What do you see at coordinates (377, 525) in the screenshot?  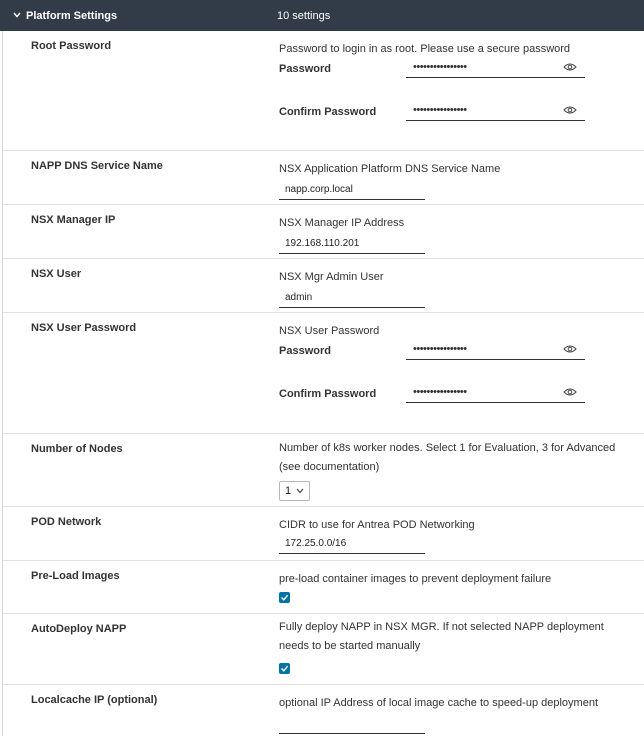 I see `setting-description: CIDR to use for Antrea POD Networking` at bounding box center [377, 525].